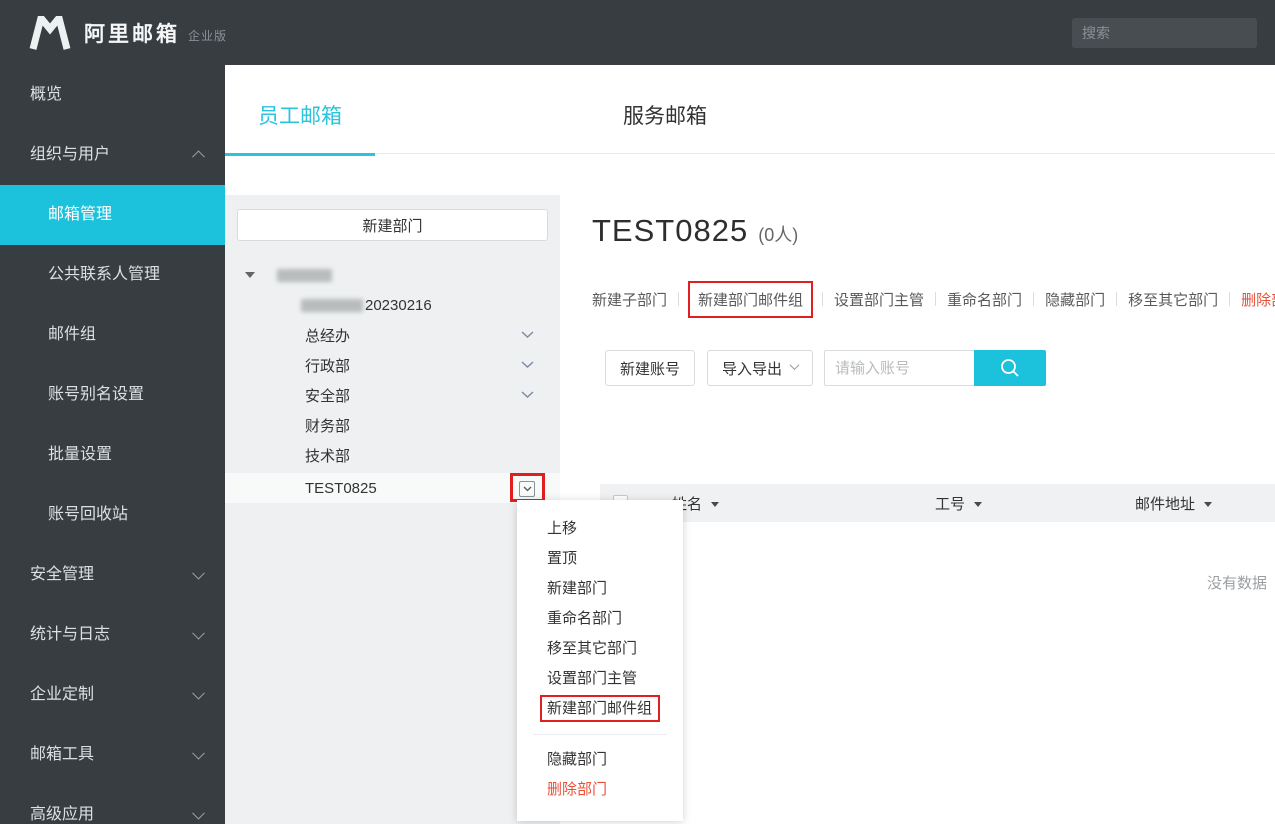 This screenshot has width=1275, height=824. What do you see at coordinates (112, 215) in the screenshot?
I see `sidebar-item-mailbox-management: 邮箱管理` at bounding box center [112, 215].